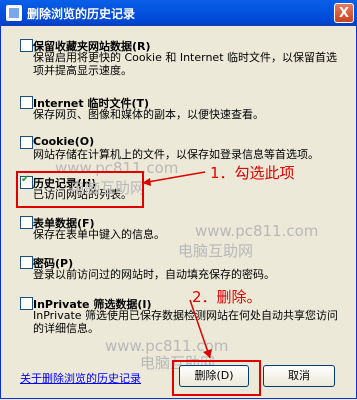 This screenshot has height=400, width=357. What do you see at coordinates (80, 189) in the screenshot?
I see `history-highlight-box` at bounding box center [80, 189].